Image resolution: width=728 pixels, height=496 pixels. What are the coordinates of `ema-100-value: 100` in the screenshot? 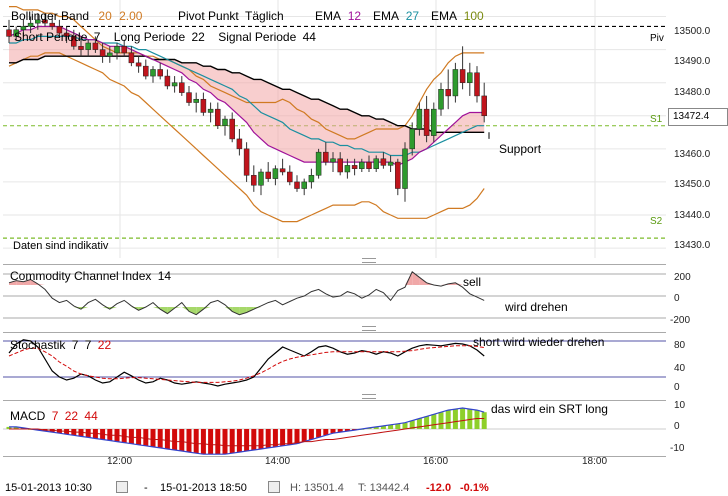 It's located at (473, 16).